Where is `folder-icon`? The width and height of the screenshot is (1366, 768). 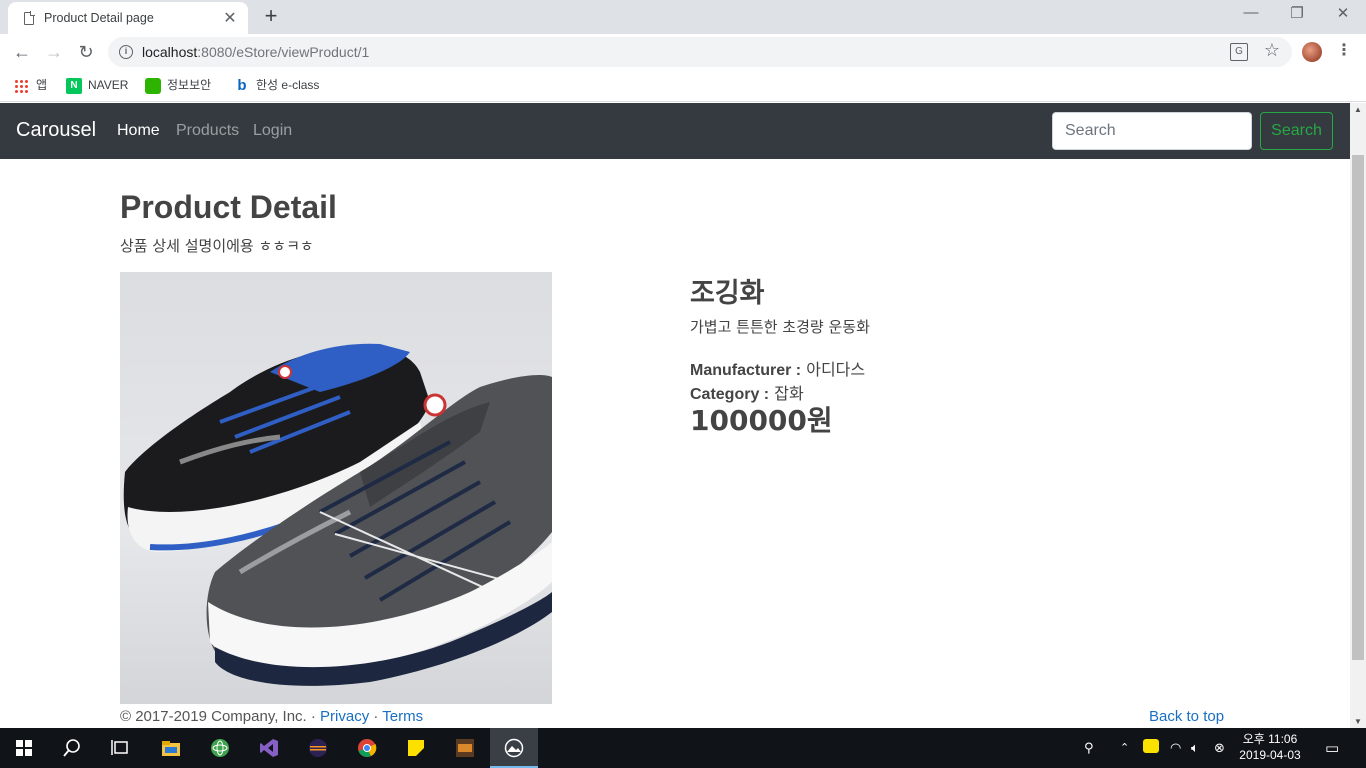 folder-icon is located at coordinates (171, 748).